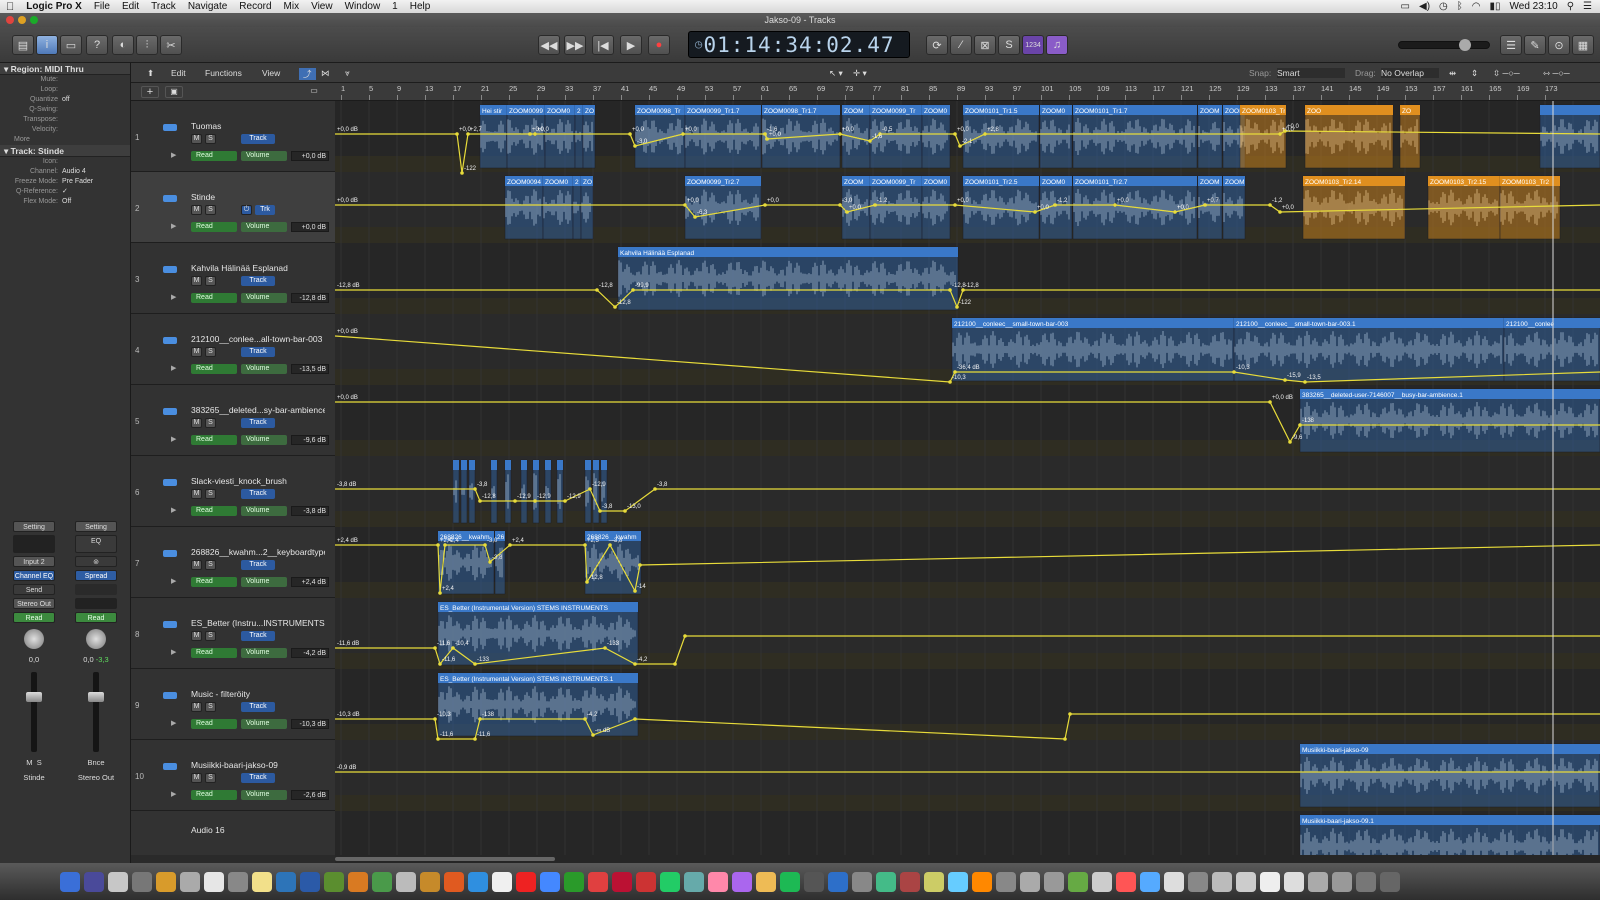  What do you see at coordinates (603, 45) in the screenshot?
I see `go-to-beginning-icon: |◀` at bounding box center [603, 45].